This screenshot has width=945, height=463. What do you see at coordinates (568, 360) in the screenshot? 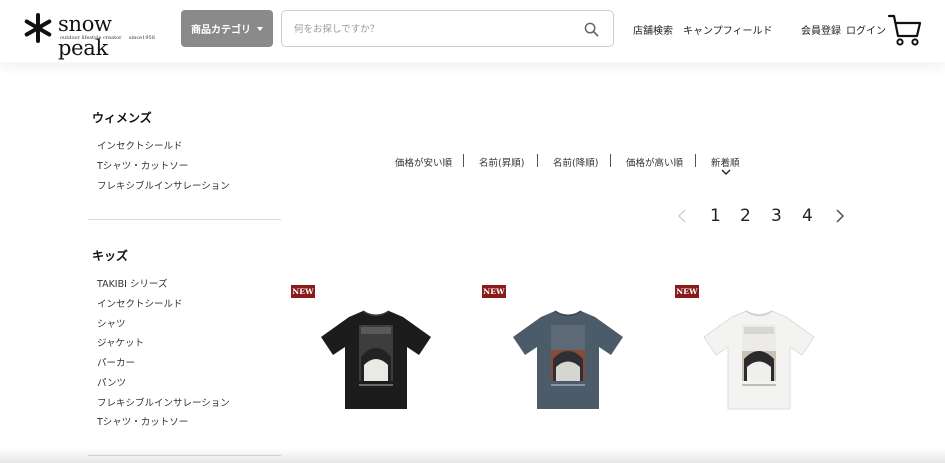
I see `product-image-blue-tshirt` at bounding box center [568, 360].